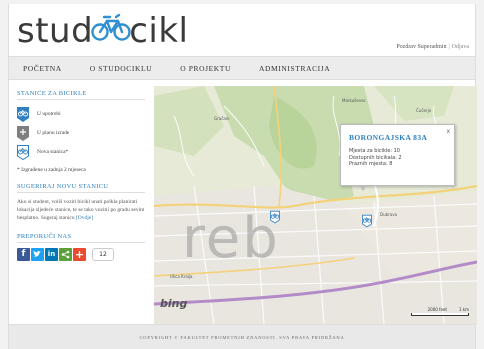  What do you see at coordinates (111, 27) in the screenshot?
I see `bicycle-icon` at bounding box center [111, 27].